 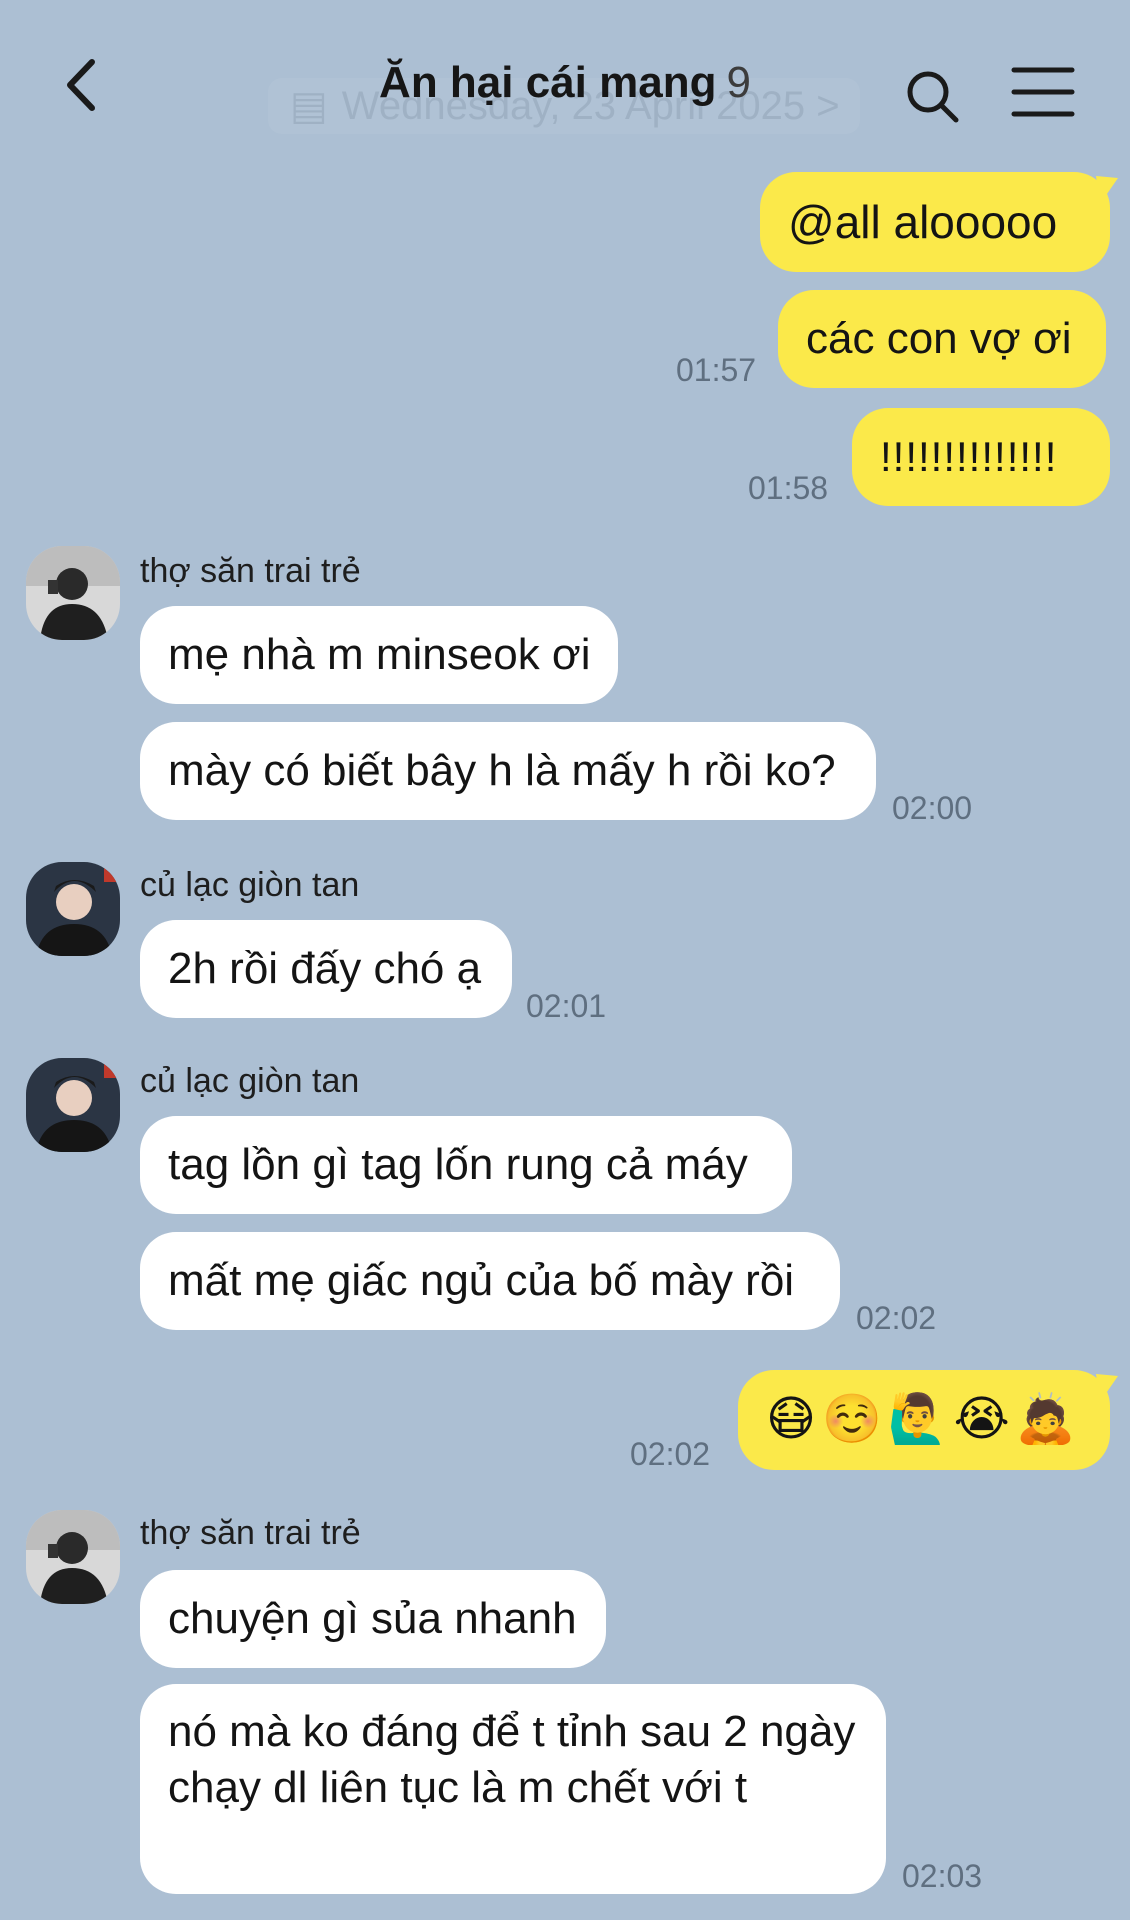 I want to click on message-bubble-incoming: chuyện gì sủa nhanh, so click(x=373, y=1619).